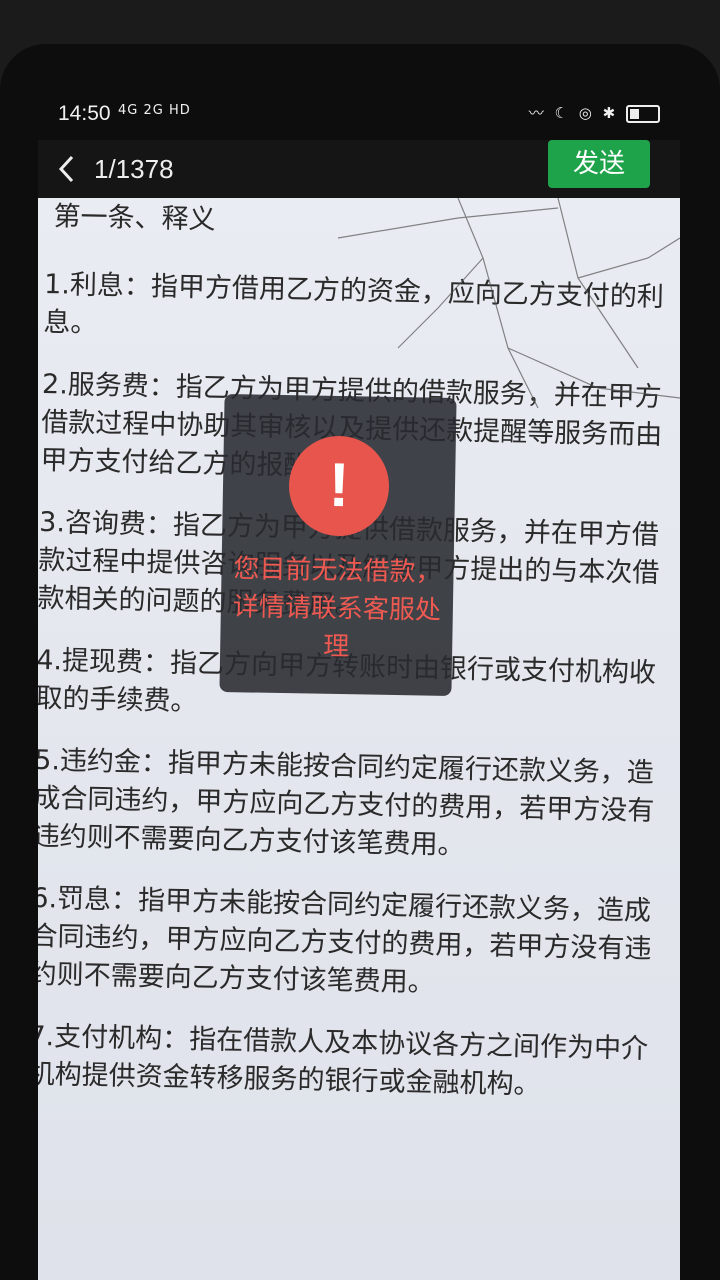 The height and width of the screenshot is (1280, 720). What do you see at coordinates (134, 169) in the screenshot?
I see `page-counter: 1/1378` at bounding box center [134, 169].